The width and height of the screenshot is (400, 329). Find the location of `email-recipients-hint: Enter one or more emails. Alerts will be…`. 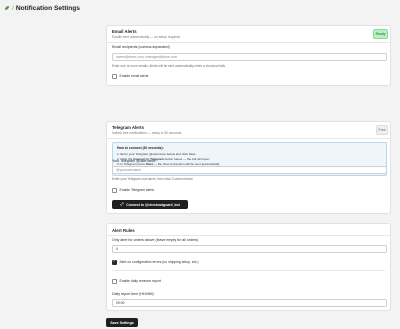

email-recipients-hint: Enter one or more emails. Alerts will be… is located at coordinates (169, 66).